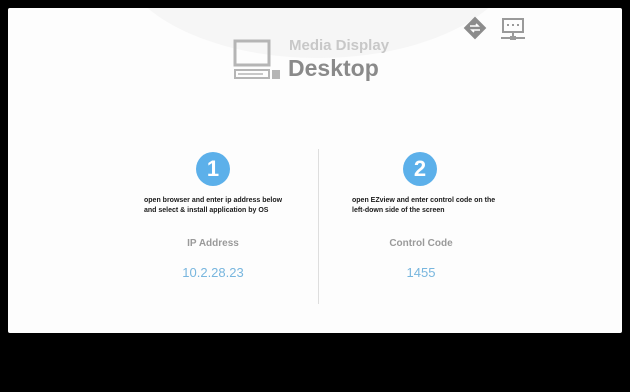  What do you see at coordinates (420, 169) in the screenshot?
I see `step-number-badge: 2` at bounding box center [420, 169].